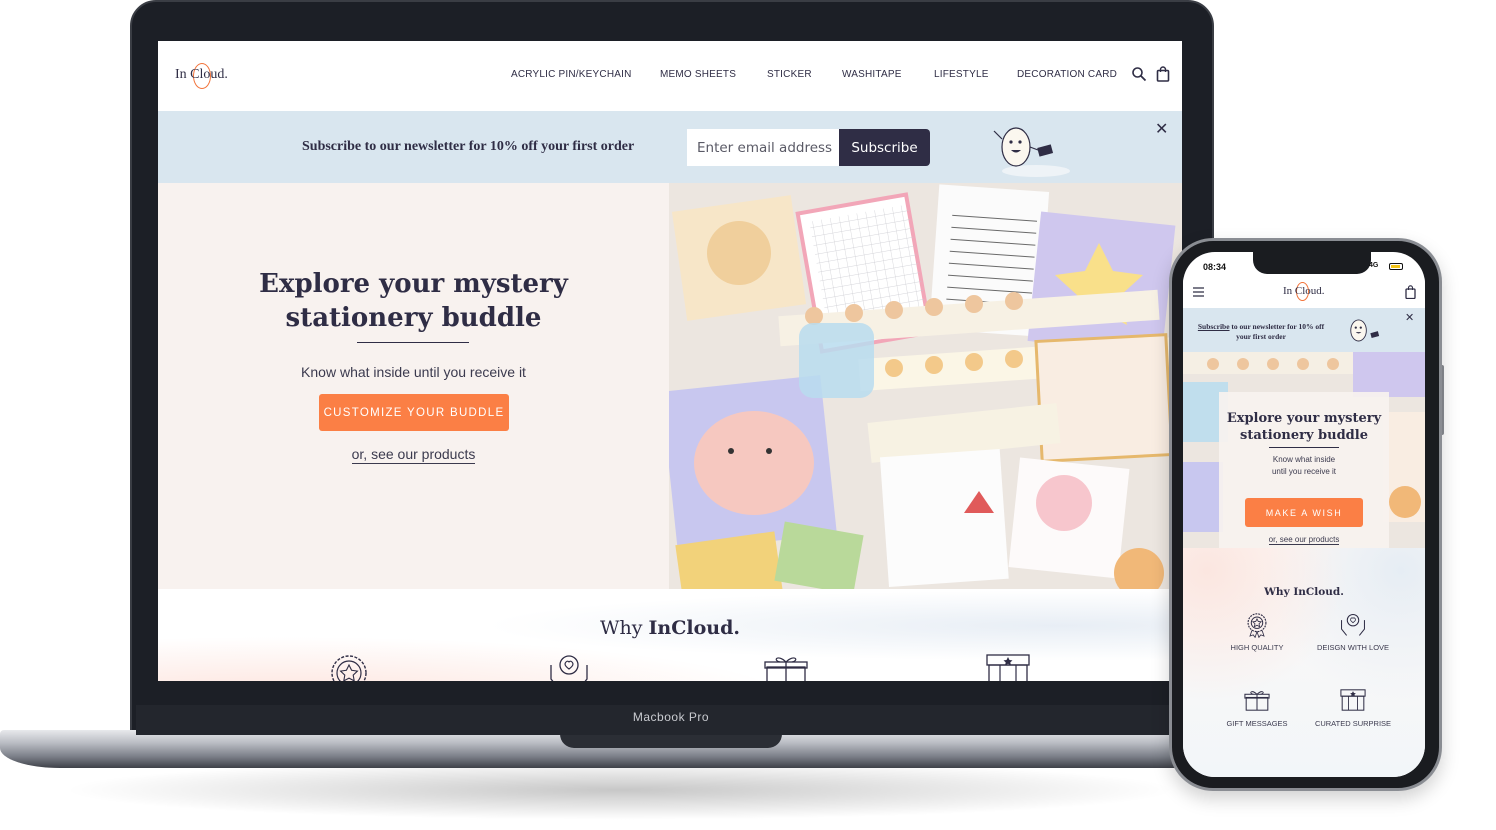 This screenshot has width=1496, height=830. What do you see at coordinates (1031, 152) in the screenshot?
I see `cloud-mascot-illustration` at bounding box center [1031, 152].